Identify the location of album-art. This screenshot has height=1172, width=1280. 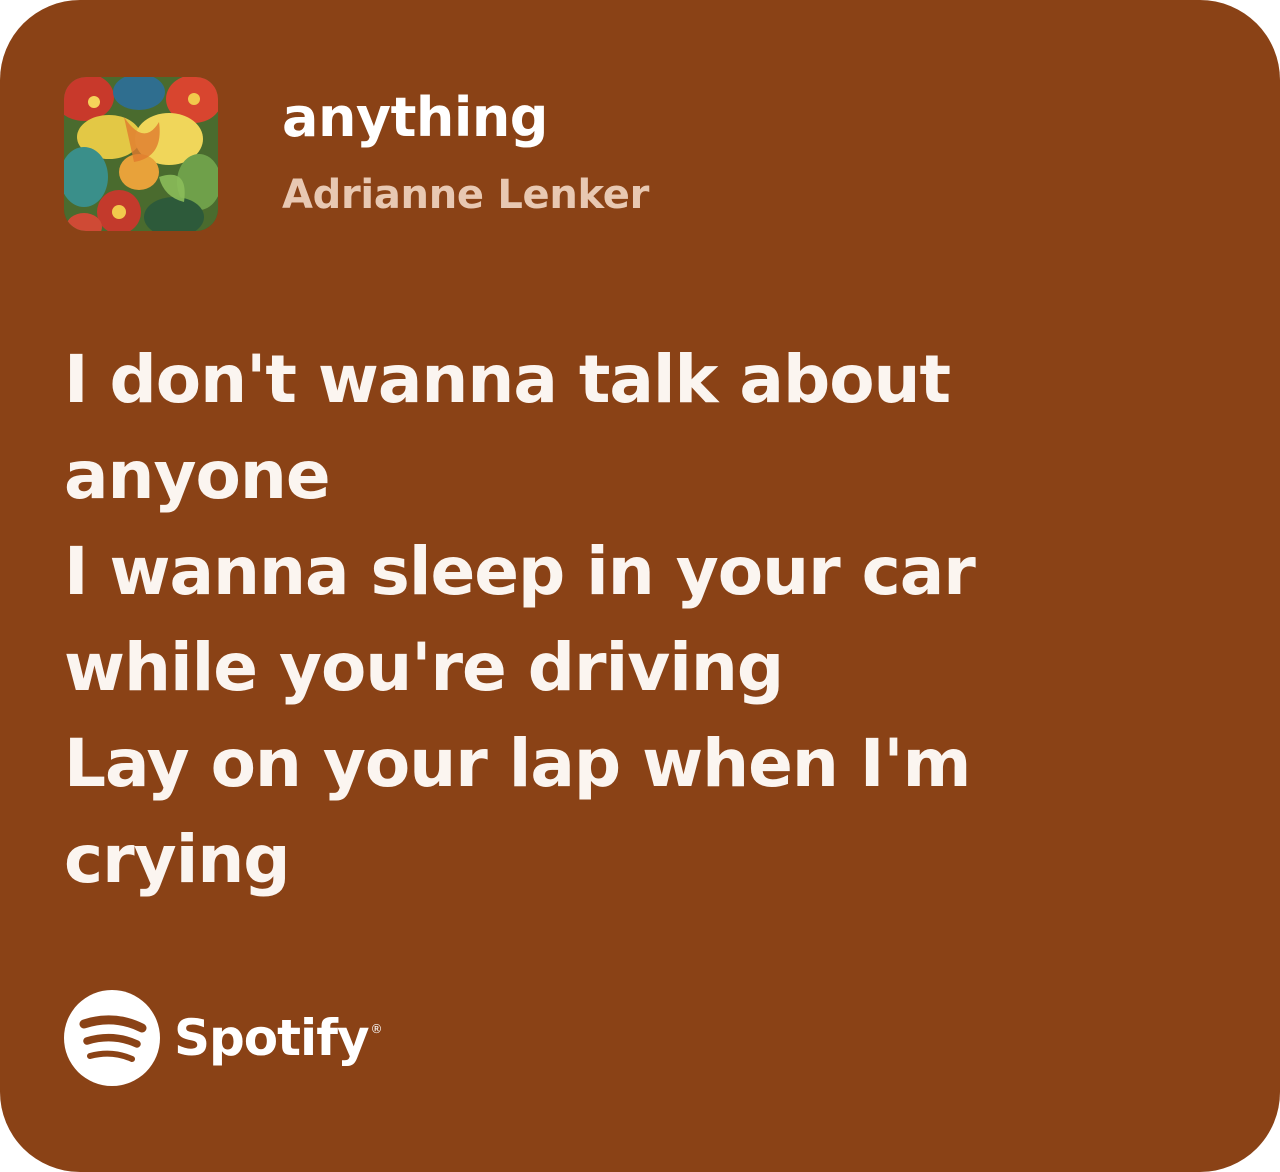
(141, 154).